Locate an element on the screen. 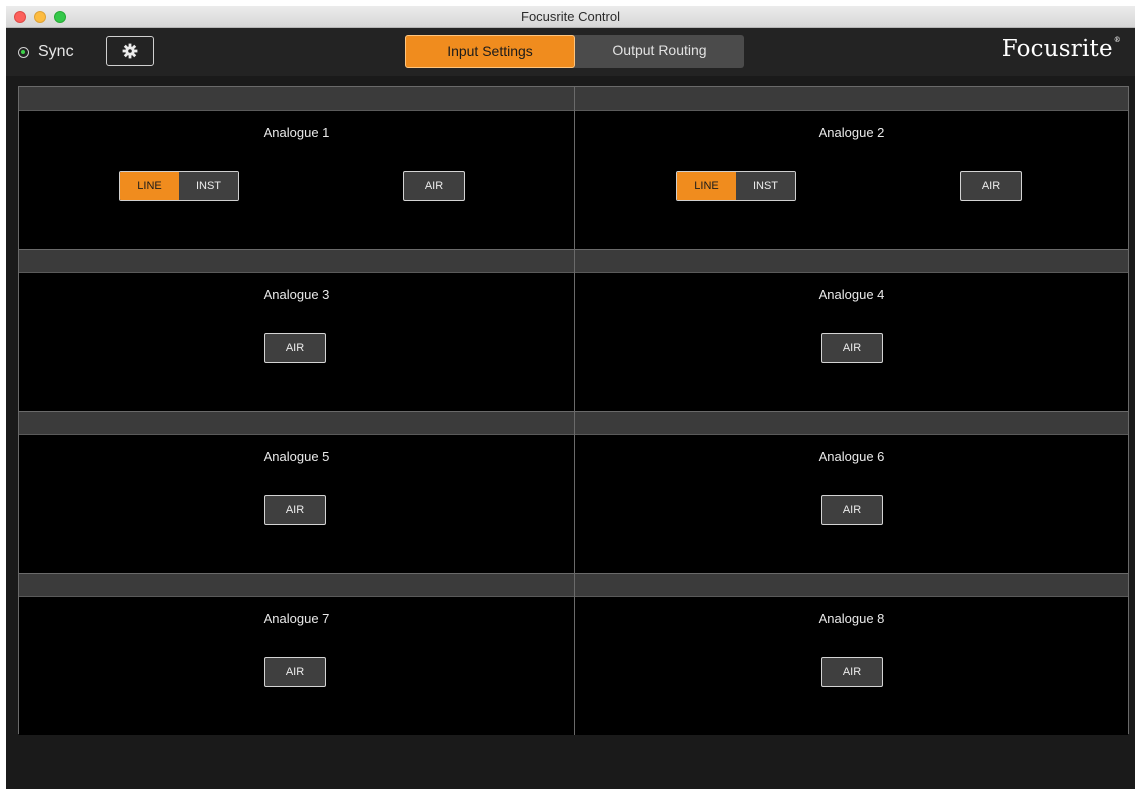  gear-icon is located at coordinates (130, 51).